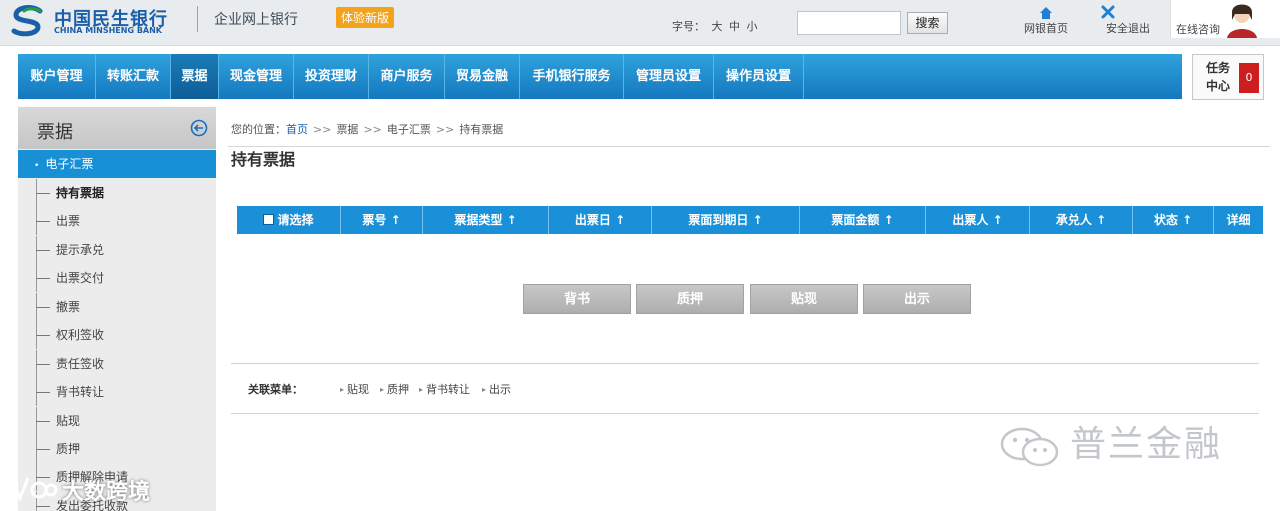  I want to click on sidebar-group-label: 电子汇票, so click(69, 164).